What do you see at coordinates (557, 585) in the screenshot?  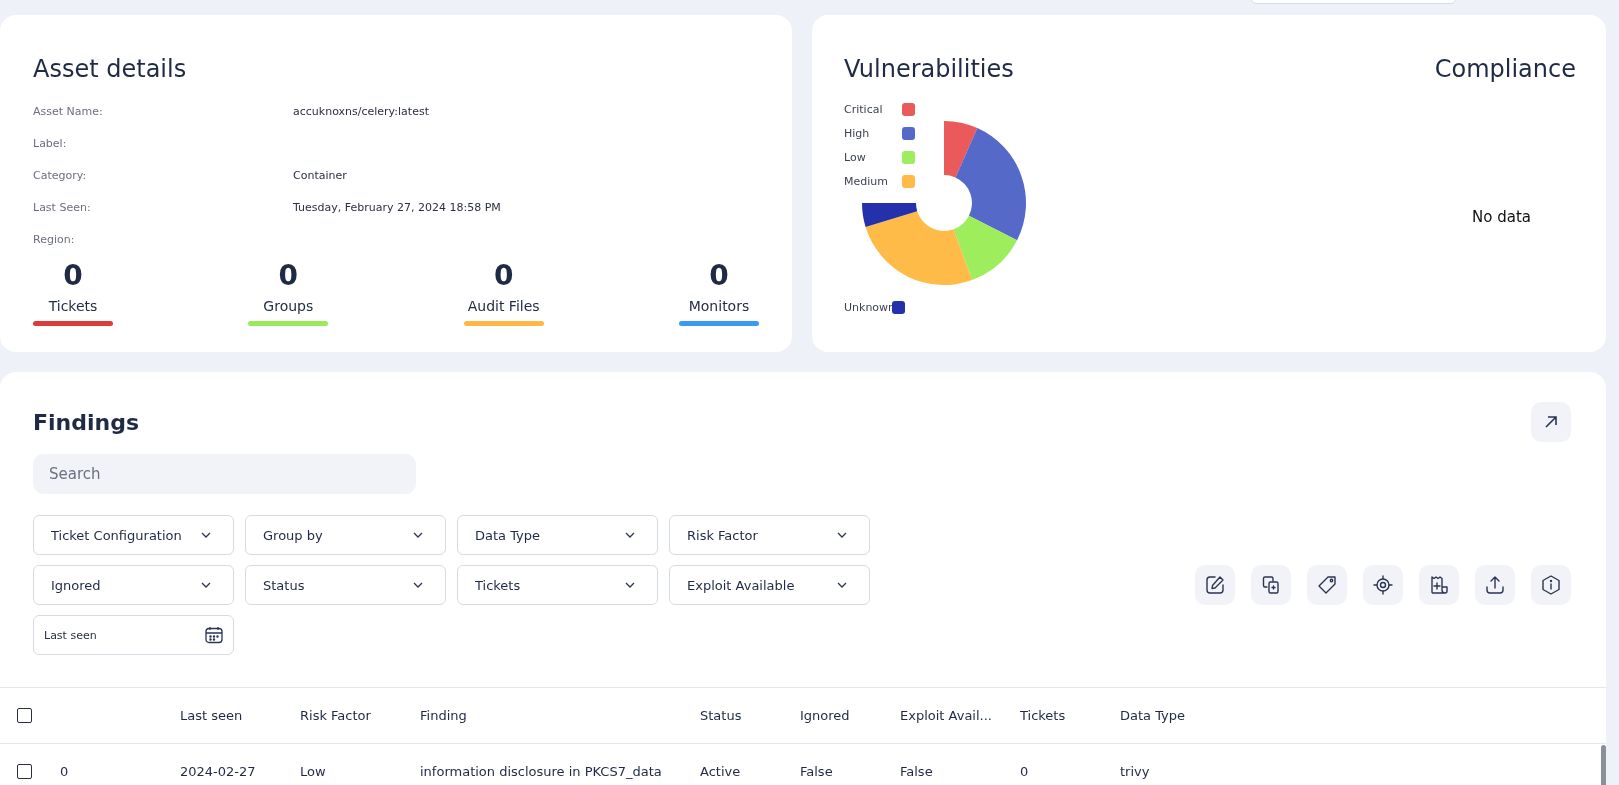 I see `filter-dropdown: Tickets` at bounding box center [557, 585].